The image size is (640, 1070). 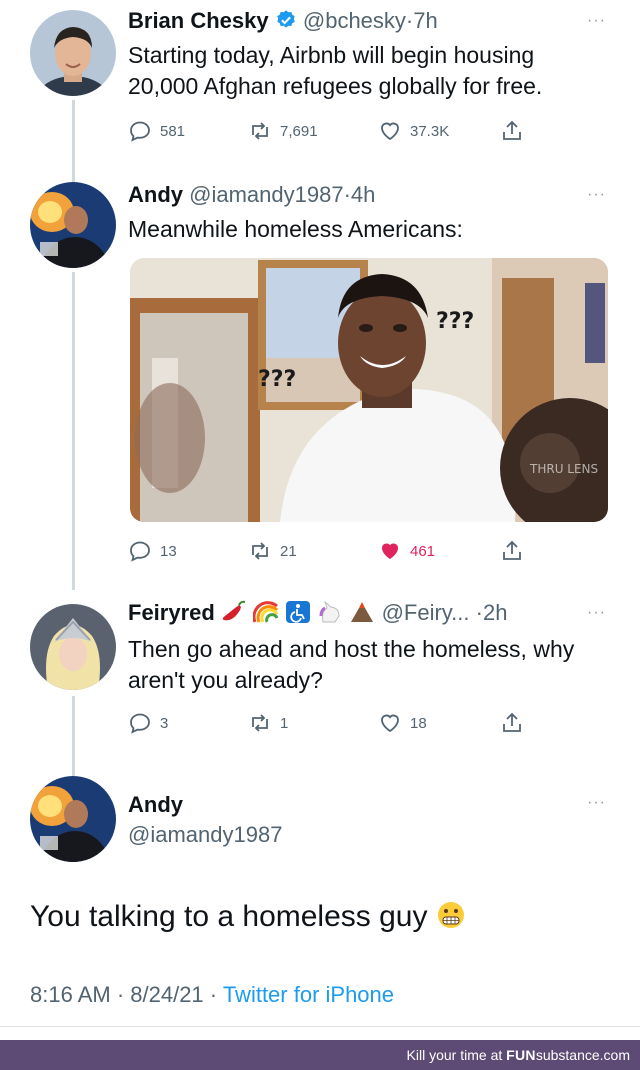 I want to click on like-button: 18, so click(x=402, y=723).